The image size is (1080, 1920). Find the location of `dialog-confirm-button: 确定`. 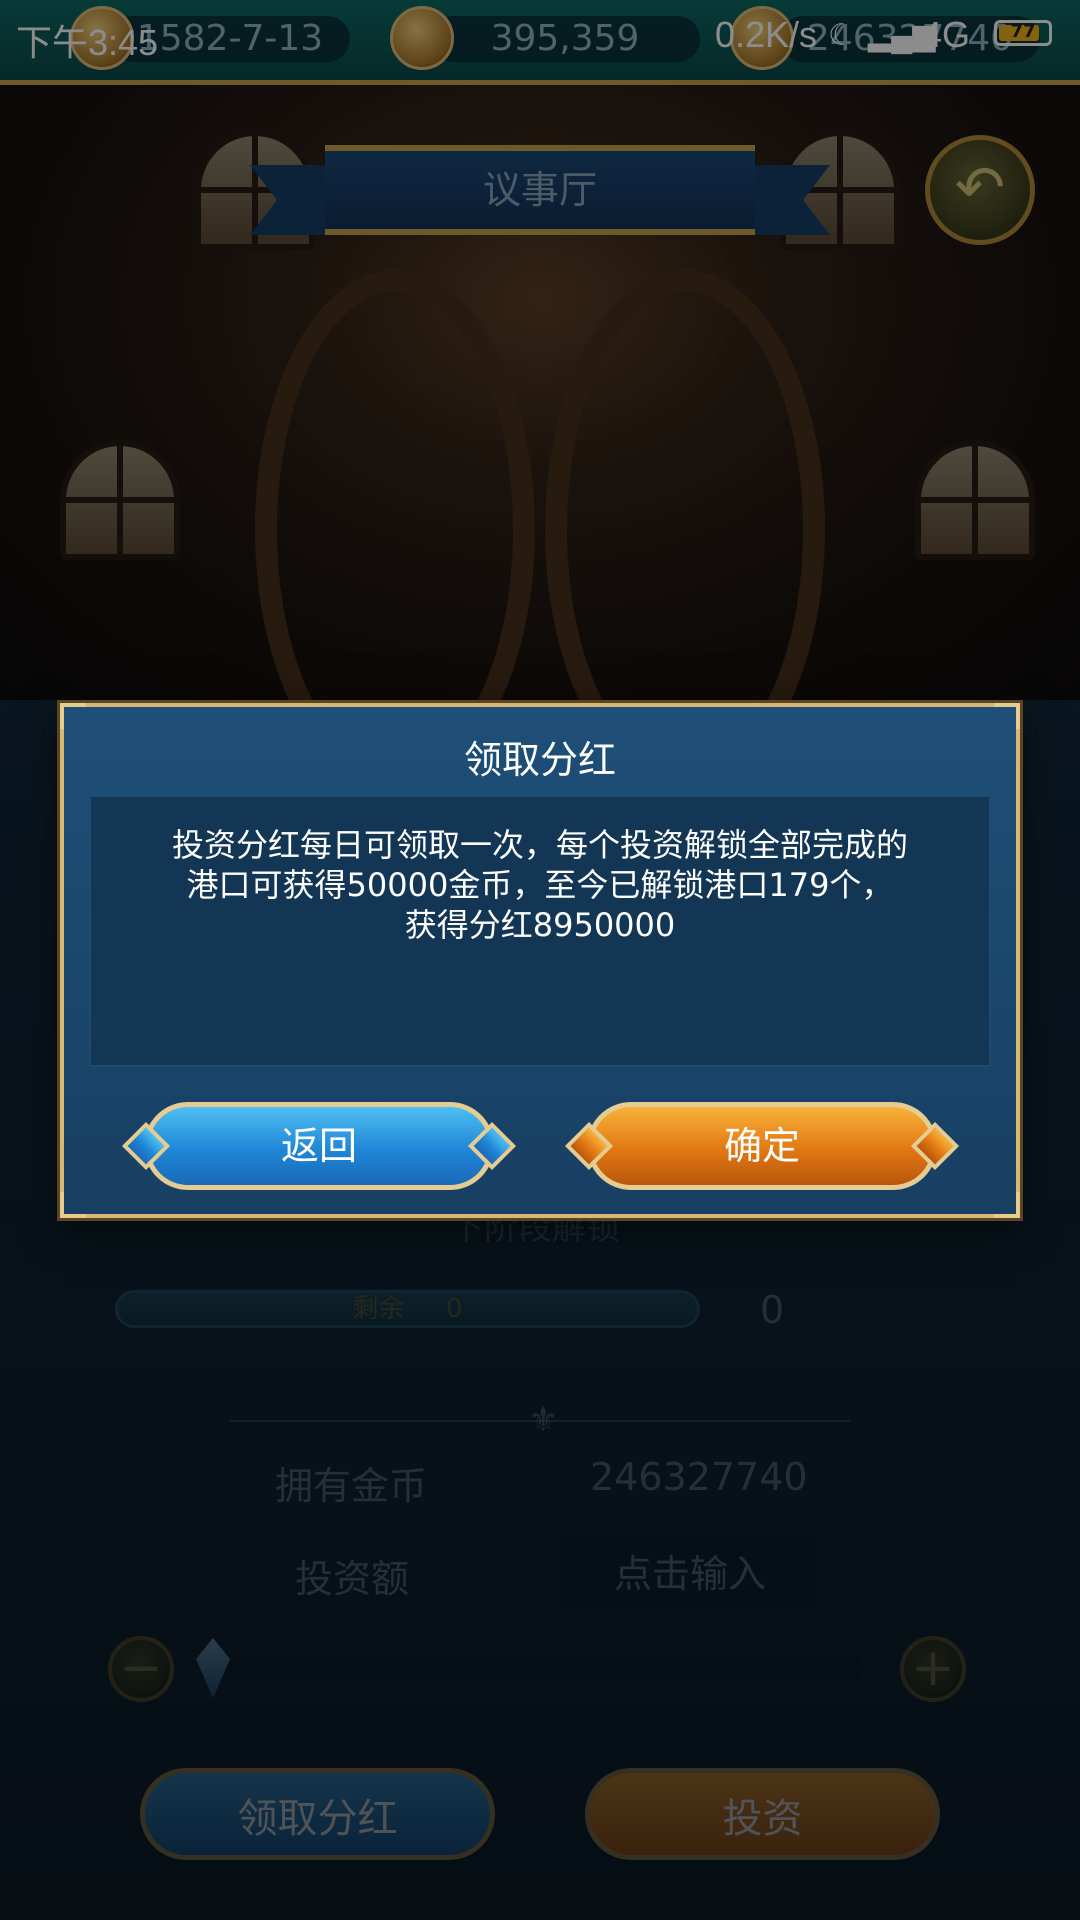

dialog-confirm-button: 确定 is located at coordinates (762, 1146).